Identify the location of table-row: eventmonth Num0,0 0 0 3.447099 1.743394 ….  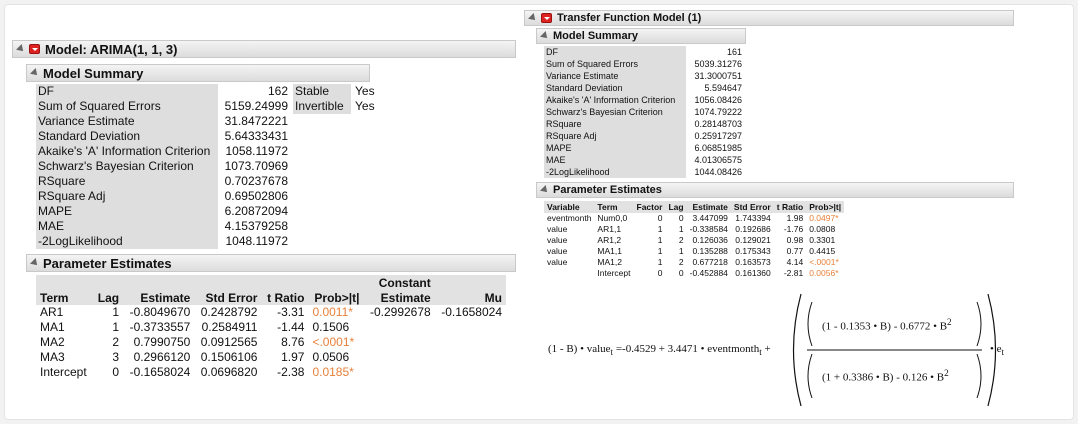
(694, 218).